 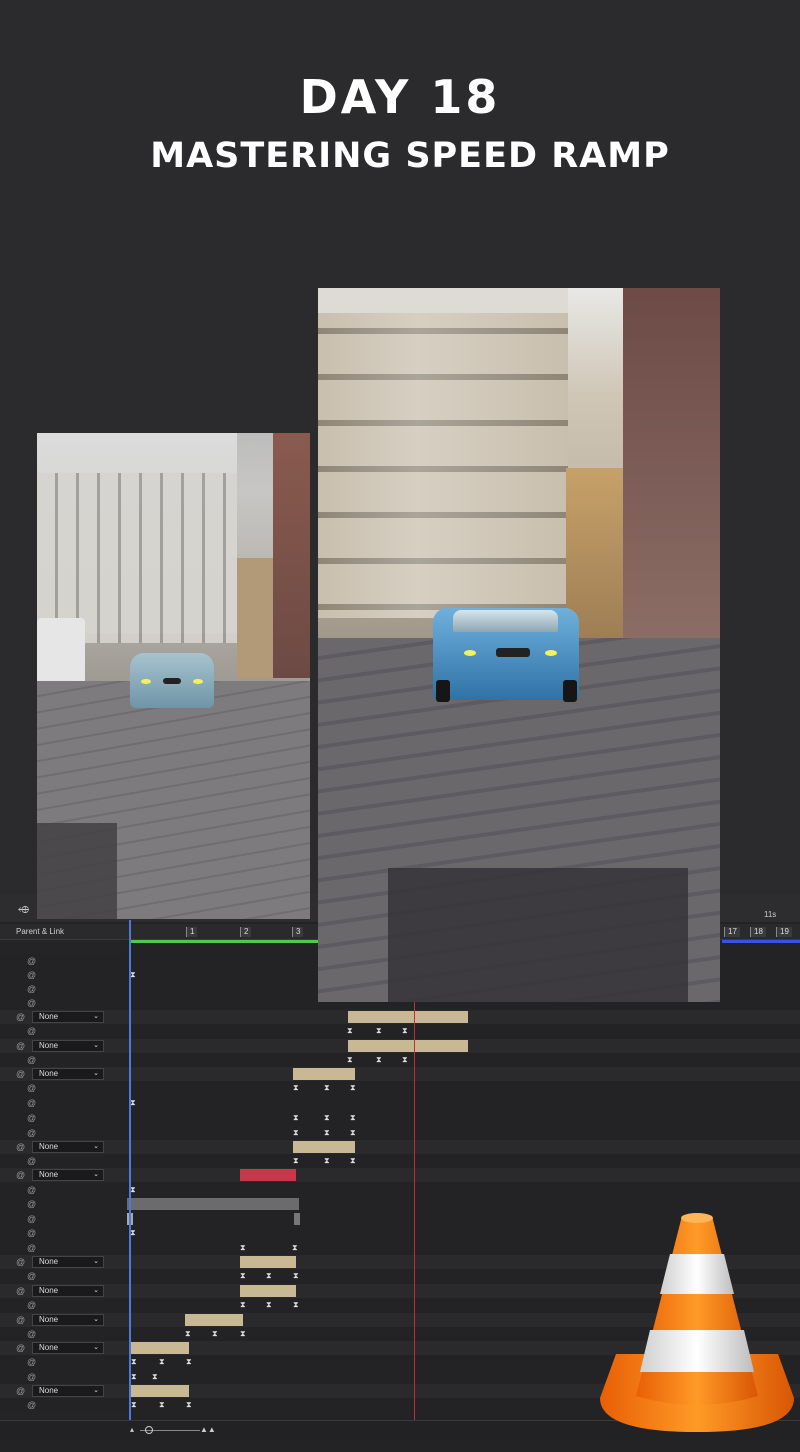 What do you see at coordinates (130, 1170) in the screenshot?
I see `playhead-line` at bounding box center [130, 1170].